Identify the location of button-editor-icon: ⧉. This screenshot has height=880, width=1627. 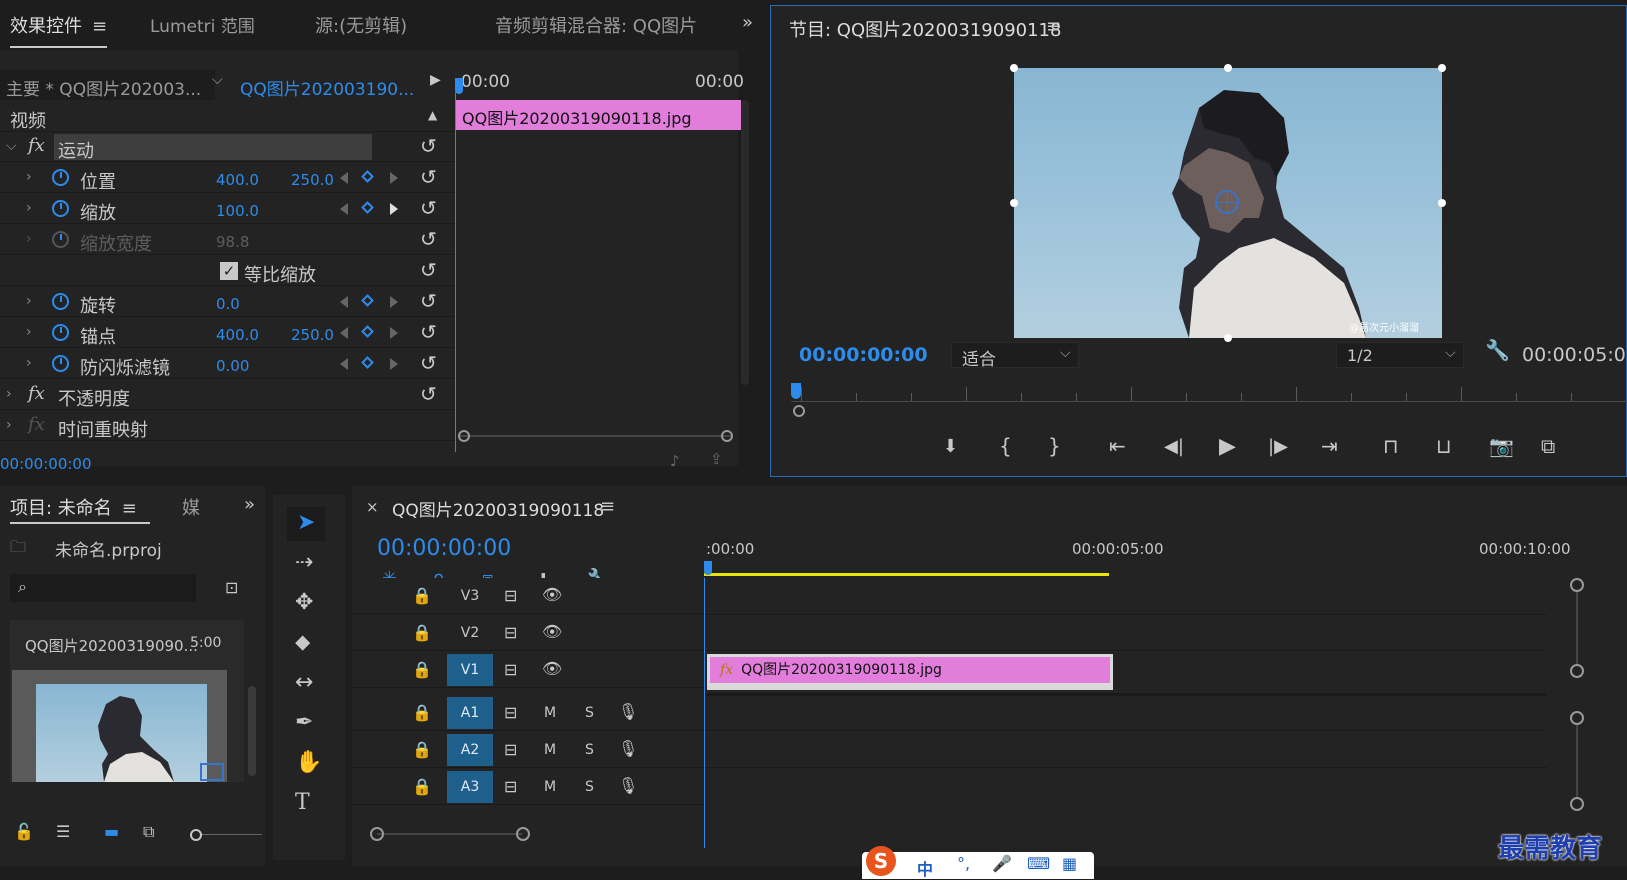
(1548, 446).